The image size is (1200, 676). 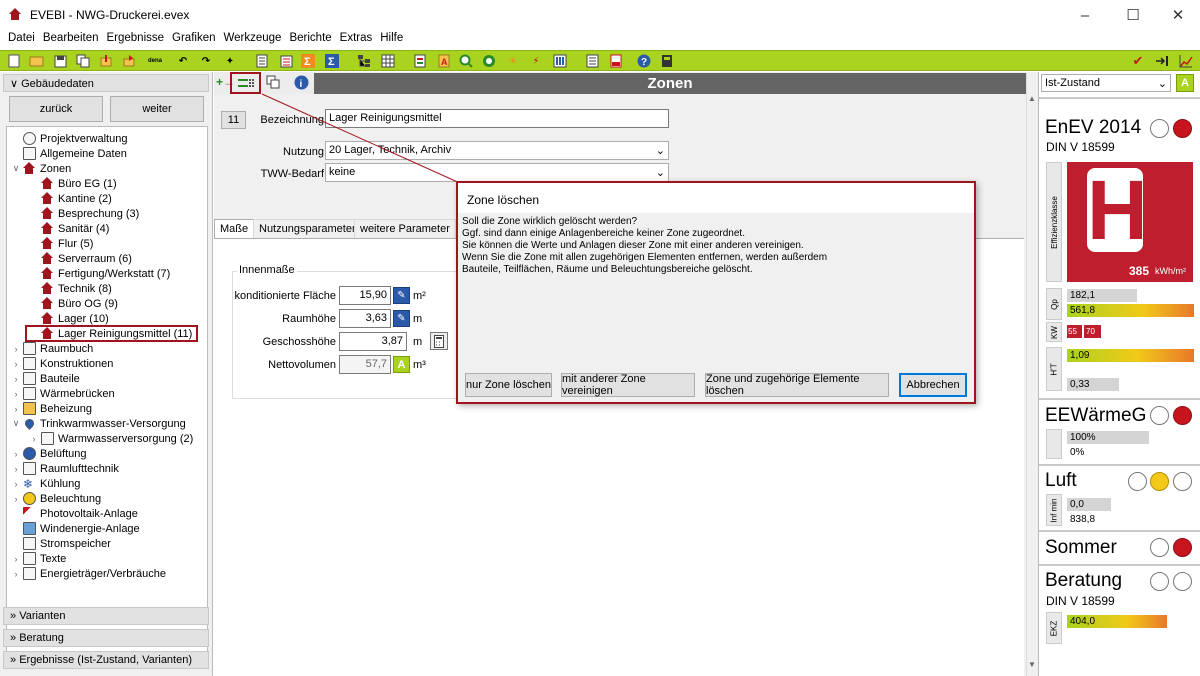 I want to click on tree-structure-icon, so click(x=364, y=61).